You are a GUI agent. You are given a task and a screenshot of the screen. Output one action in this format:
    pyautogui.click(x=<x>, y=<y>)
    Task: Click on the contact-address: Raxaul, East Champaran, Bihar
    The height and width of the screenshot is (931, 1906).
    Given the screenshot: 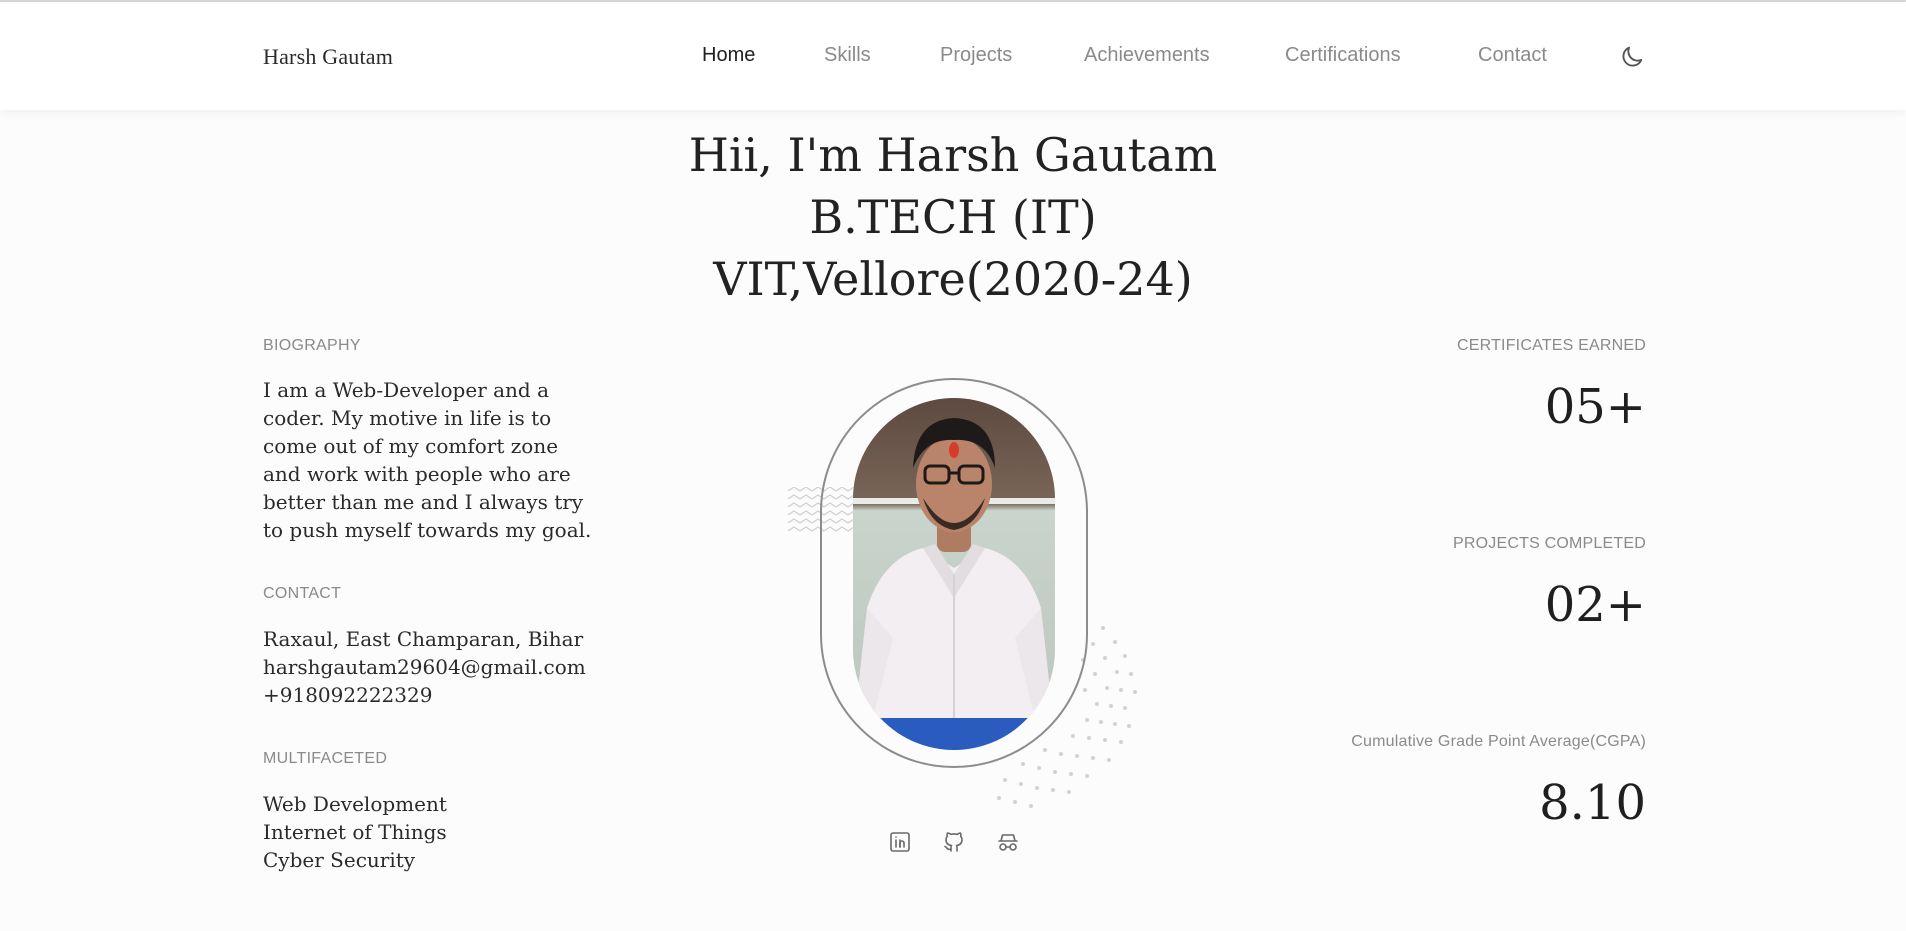 What is the action you would take?
    pyautogui.click(x=423, y=639)
    